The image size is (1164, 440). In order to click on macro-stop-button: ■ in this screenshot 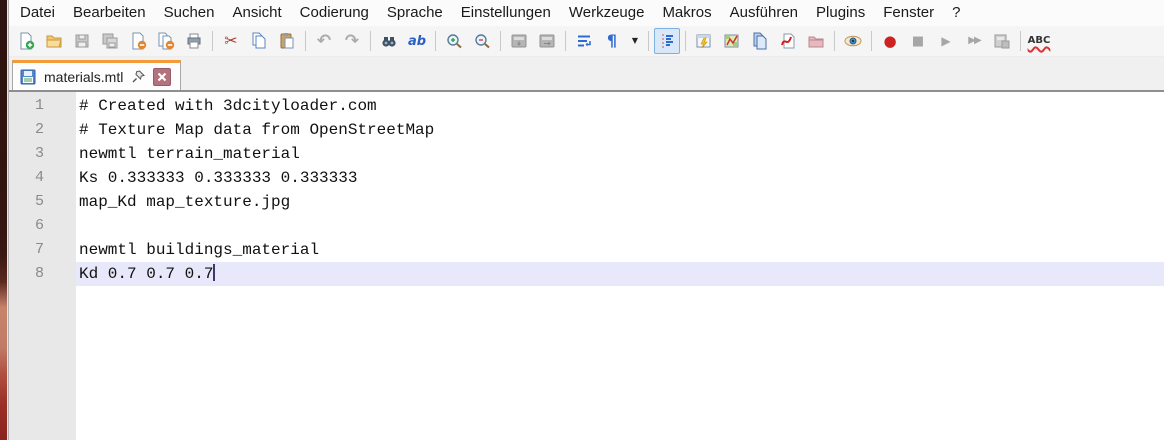, I will do `click(918, 41)`.